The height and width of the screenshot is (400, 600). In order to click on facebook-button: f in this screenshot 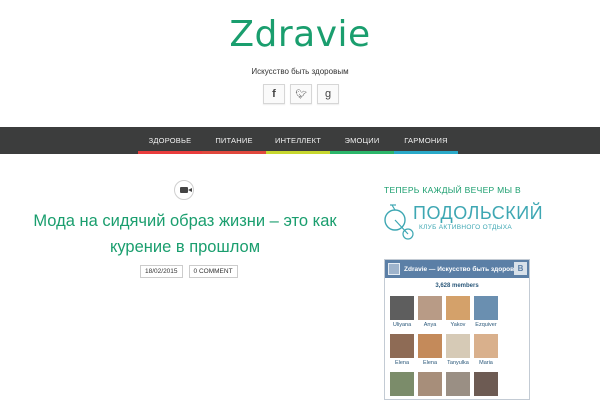, I will do `click(274, 94)`.